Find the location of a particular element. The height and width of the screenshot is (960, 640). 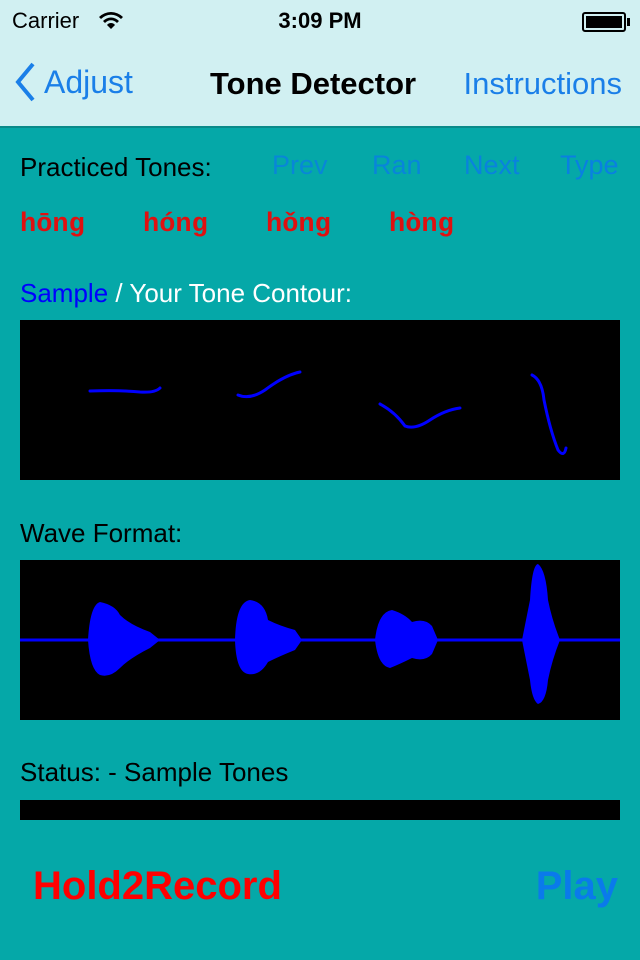

back-button: Adjust is located at coordinates (73, 82).